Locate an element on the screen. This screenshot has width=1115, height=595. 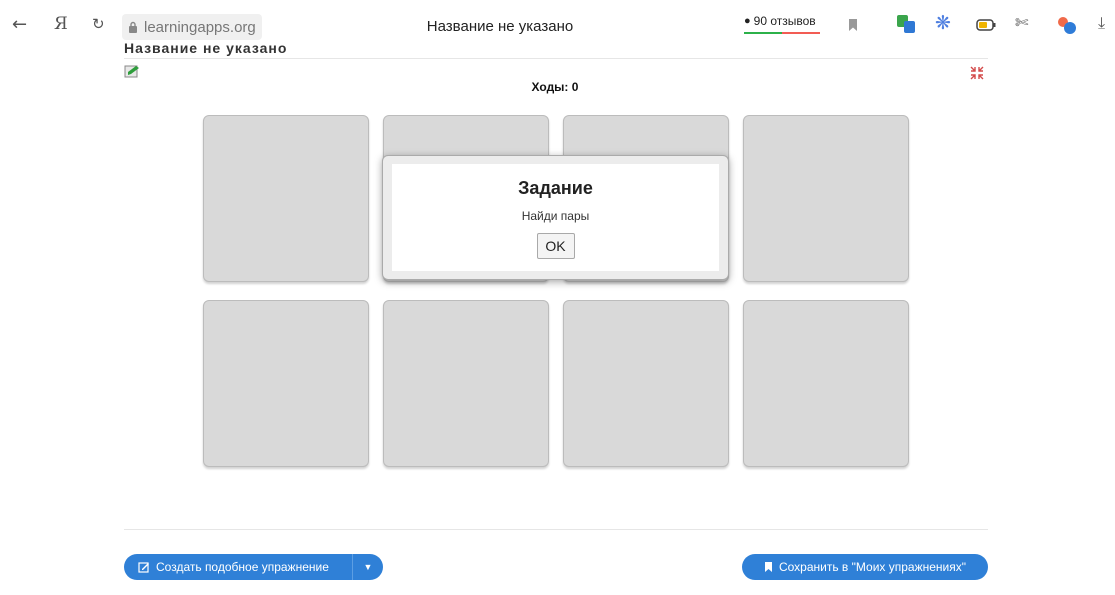
dialog-title: Задание is located at coordinates (555, 188).